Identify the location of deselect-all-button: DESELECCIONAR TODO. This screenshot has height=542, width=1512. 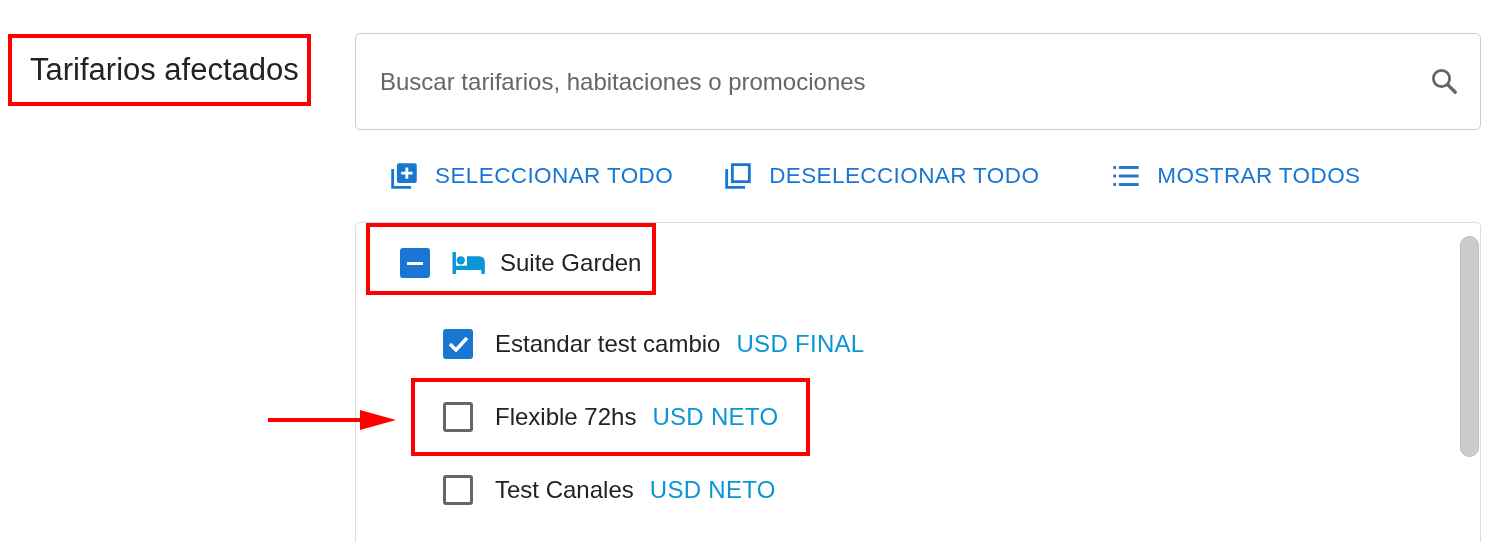
(880, 176).